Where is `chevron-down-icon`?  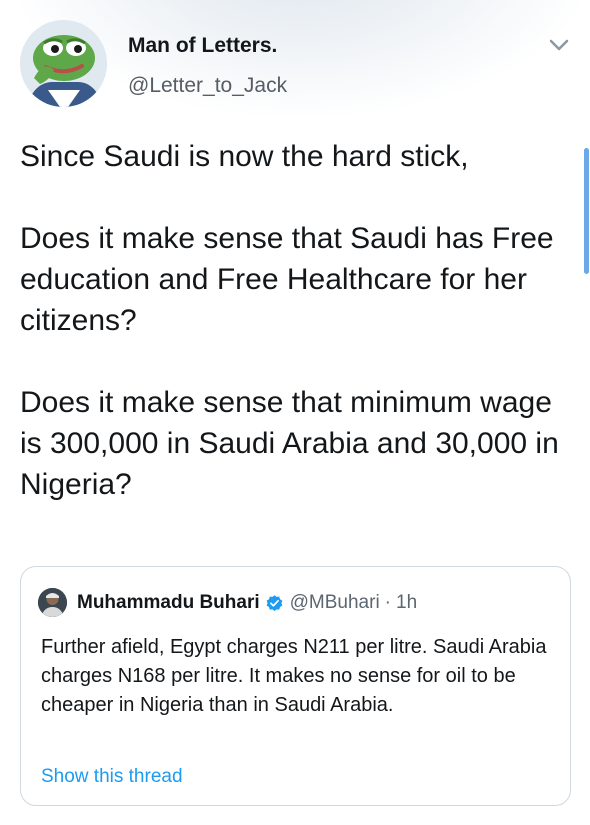
chevron-down-icon is located at coordinates (559, 45).